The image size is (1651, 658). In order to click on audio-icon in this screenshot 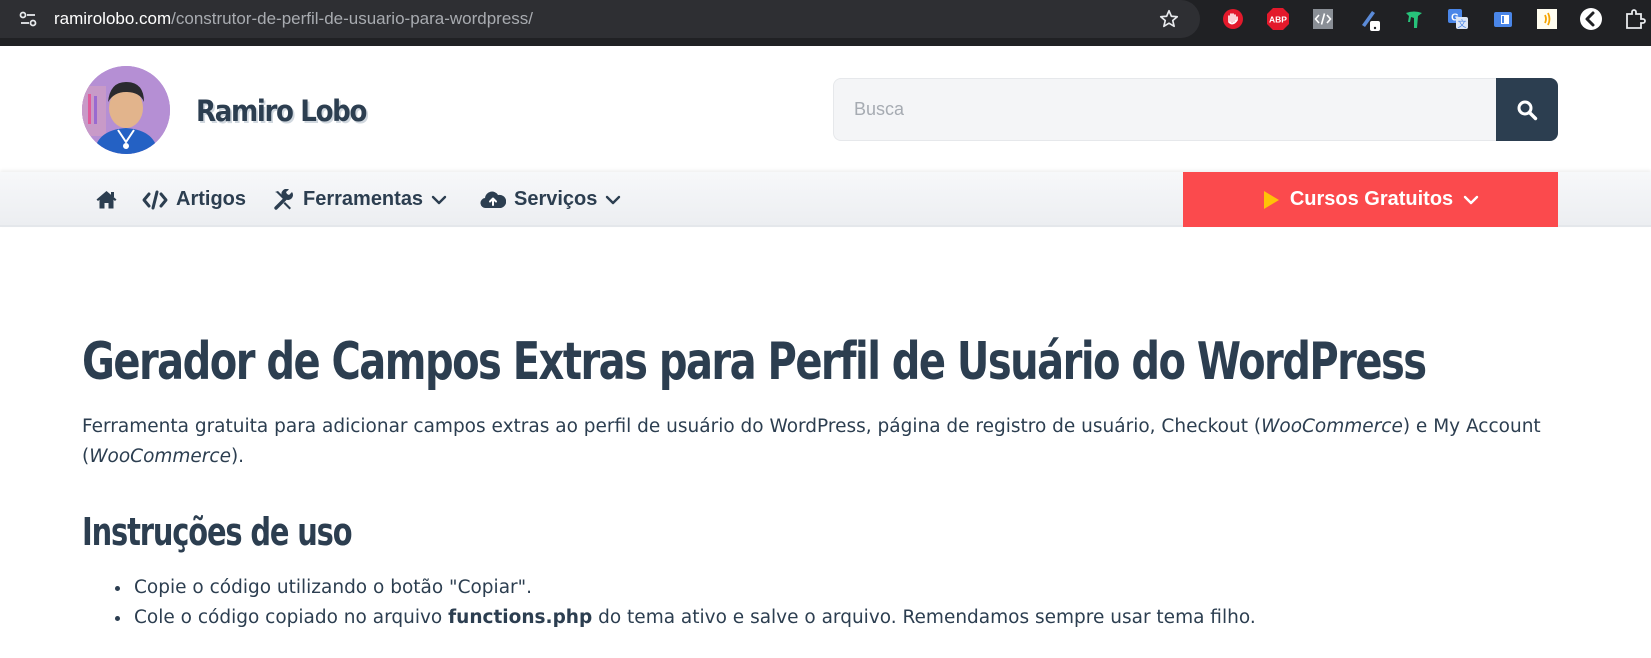, I will do `click(1547, 19)`.